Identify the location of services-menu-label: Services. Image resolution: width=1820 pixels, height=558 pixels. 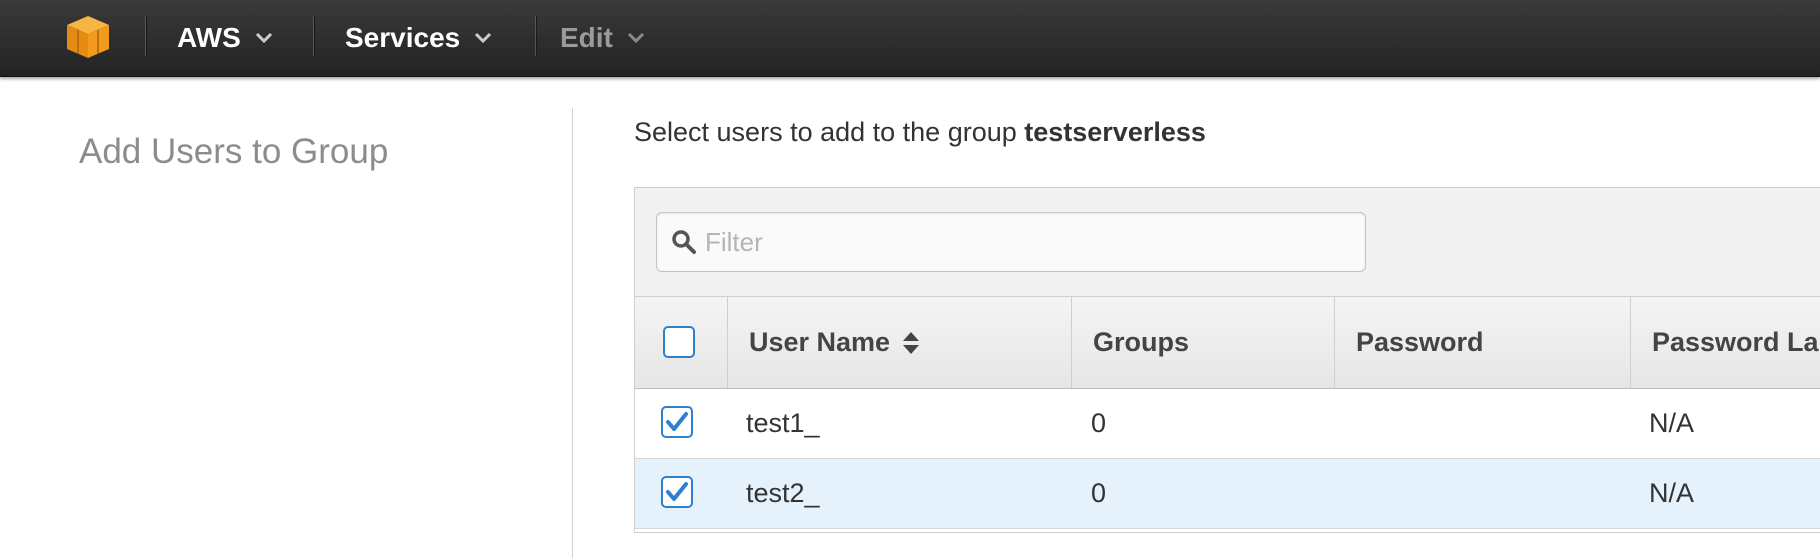
(403, 37).